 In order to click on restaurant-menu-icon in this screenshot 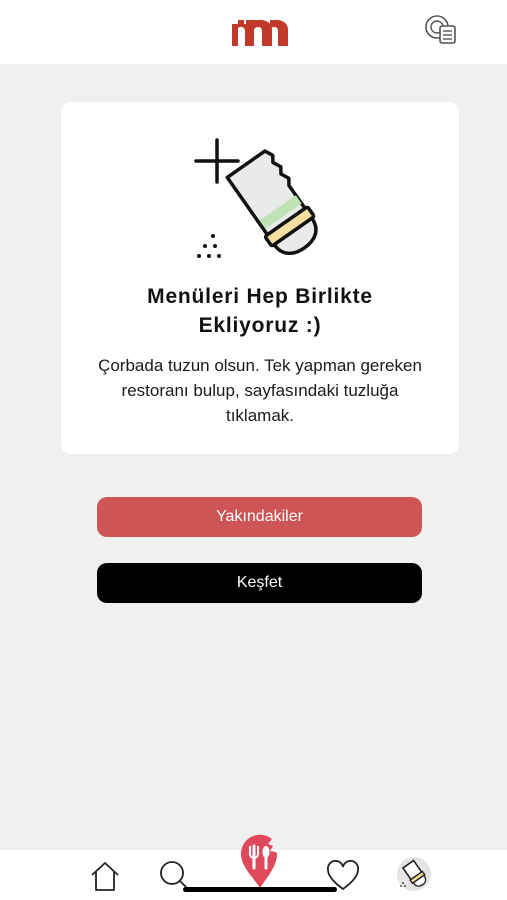, I will do `click(441, 29)`.